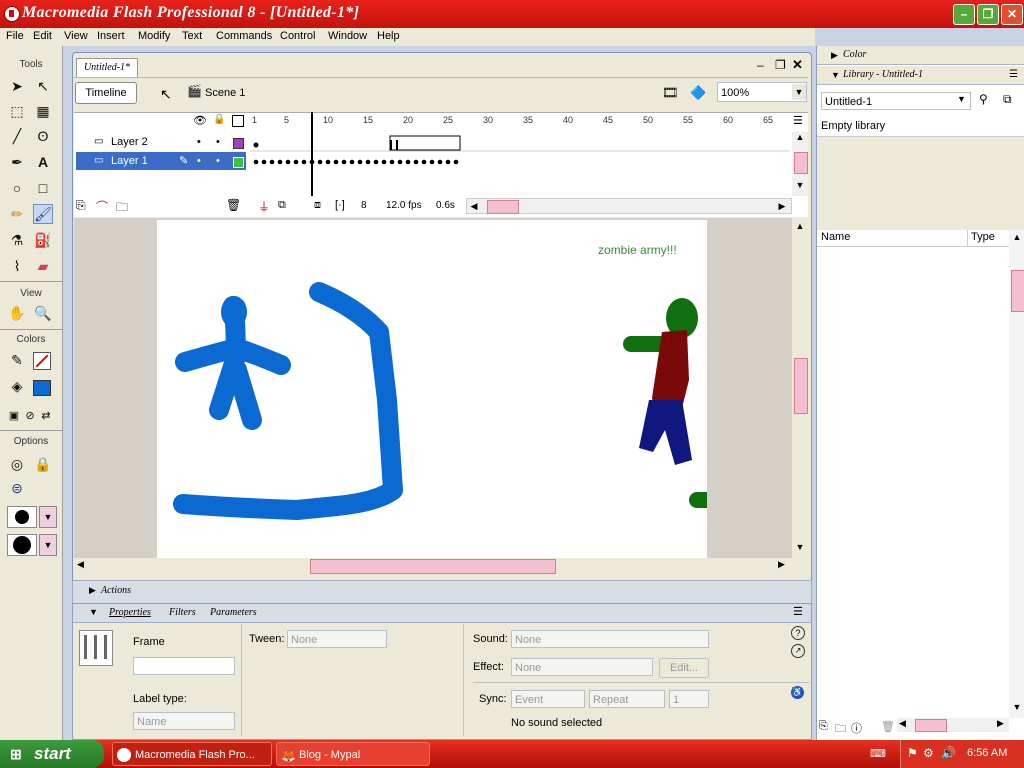  I want to click on keyboard-icon: ⌨, so click(878, 753).